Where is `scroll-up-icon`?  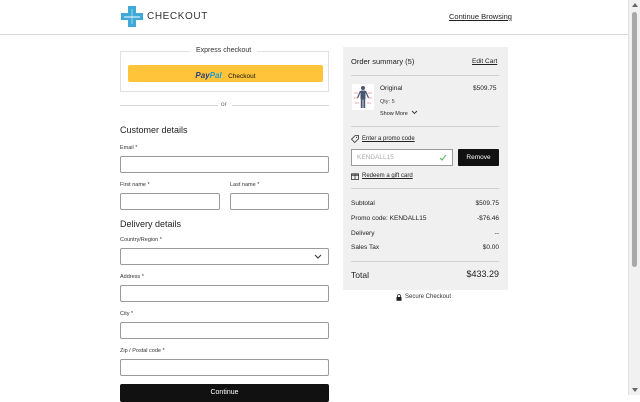 scroll-up-icon is located at coordinates (635, 5).